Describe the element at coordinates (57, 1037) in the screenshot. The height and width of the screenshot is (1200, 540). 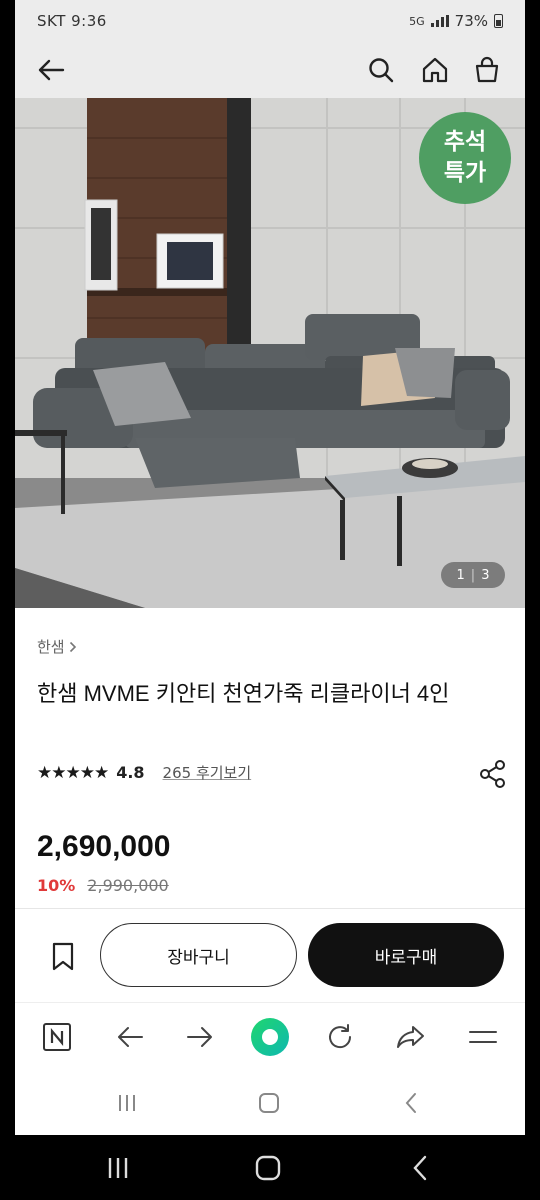
I see `naver-n-icon` at that location.